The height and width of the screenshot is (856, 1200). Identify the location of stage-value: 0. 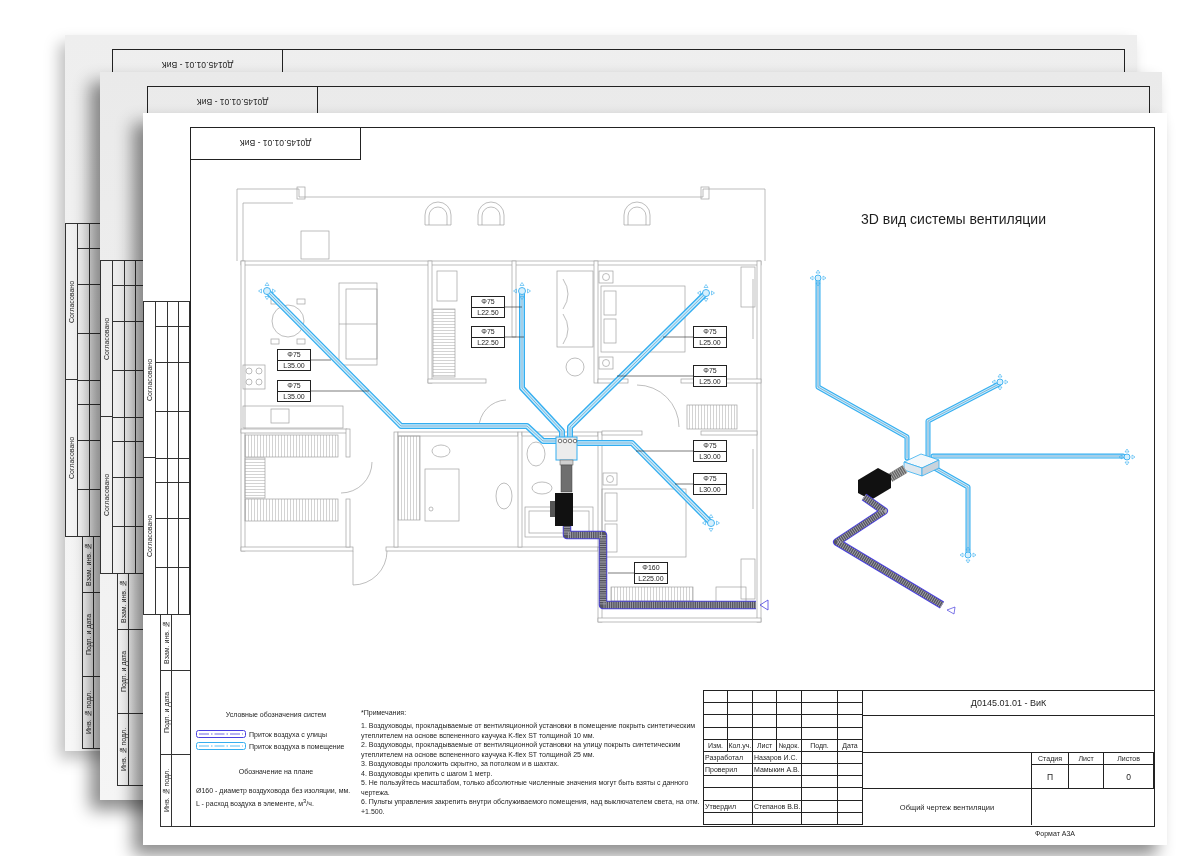
(1129, 777).